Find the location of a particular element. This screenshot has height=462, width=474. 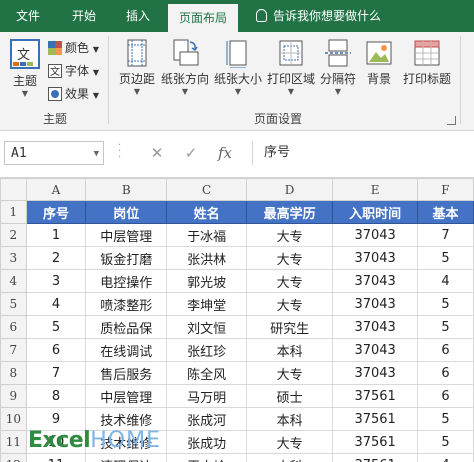

cell: 11 is located at coordinates (56, 457).